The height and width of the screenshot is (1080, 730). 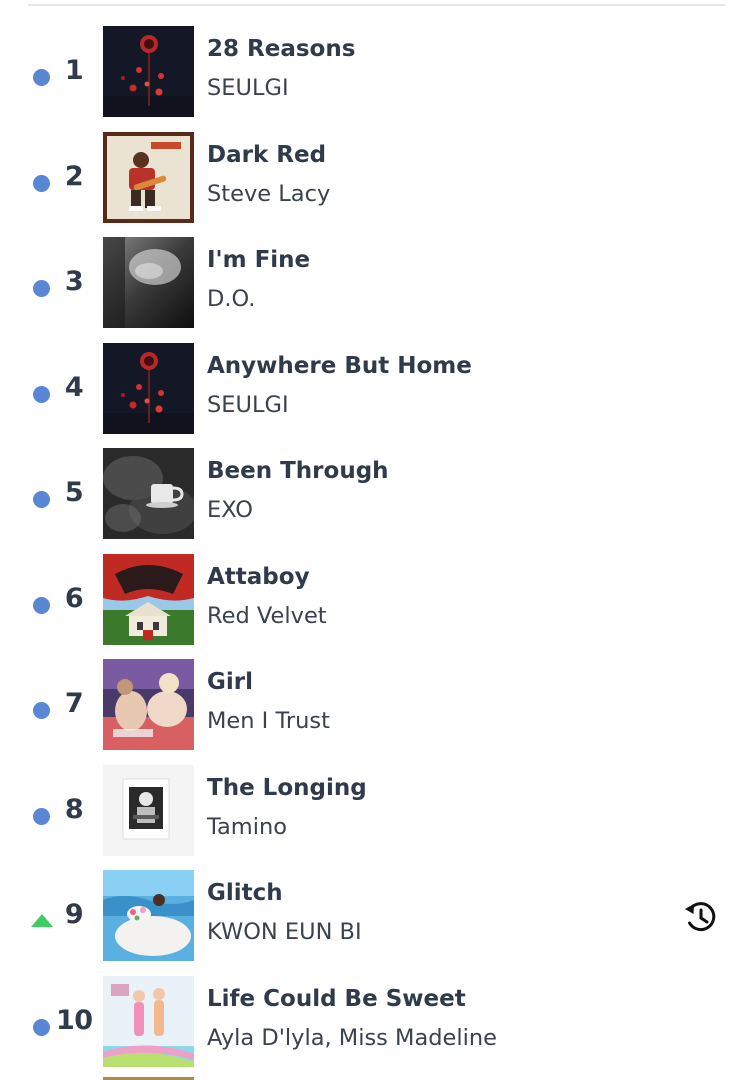 What do you see at coordinates (365, 712) in the screenshot?
I see `chart-row: 7 Girl Men I Trust` at bounding box center [365, 712].